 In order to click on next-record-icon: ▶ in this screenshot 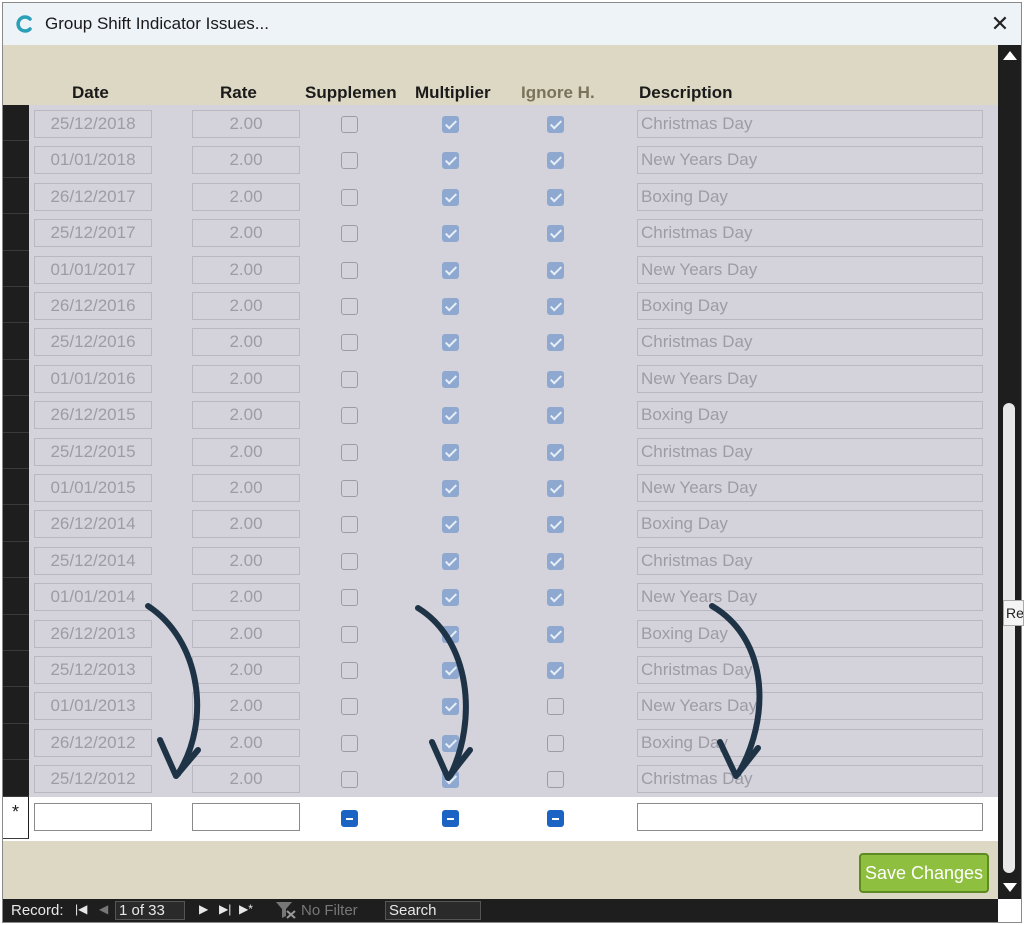, I will do `click(203, 909)`.